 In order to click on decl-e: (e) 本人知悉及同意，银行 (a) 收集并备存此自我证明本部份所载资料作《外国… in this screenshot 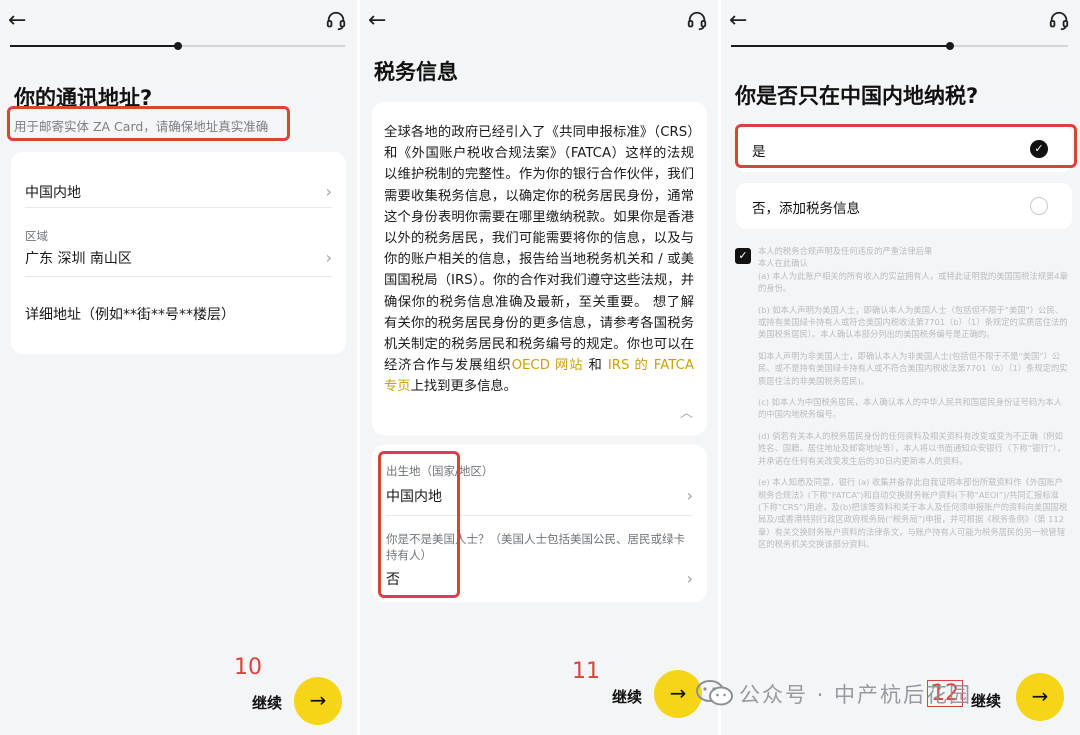, I will do `click(913, 513)`.